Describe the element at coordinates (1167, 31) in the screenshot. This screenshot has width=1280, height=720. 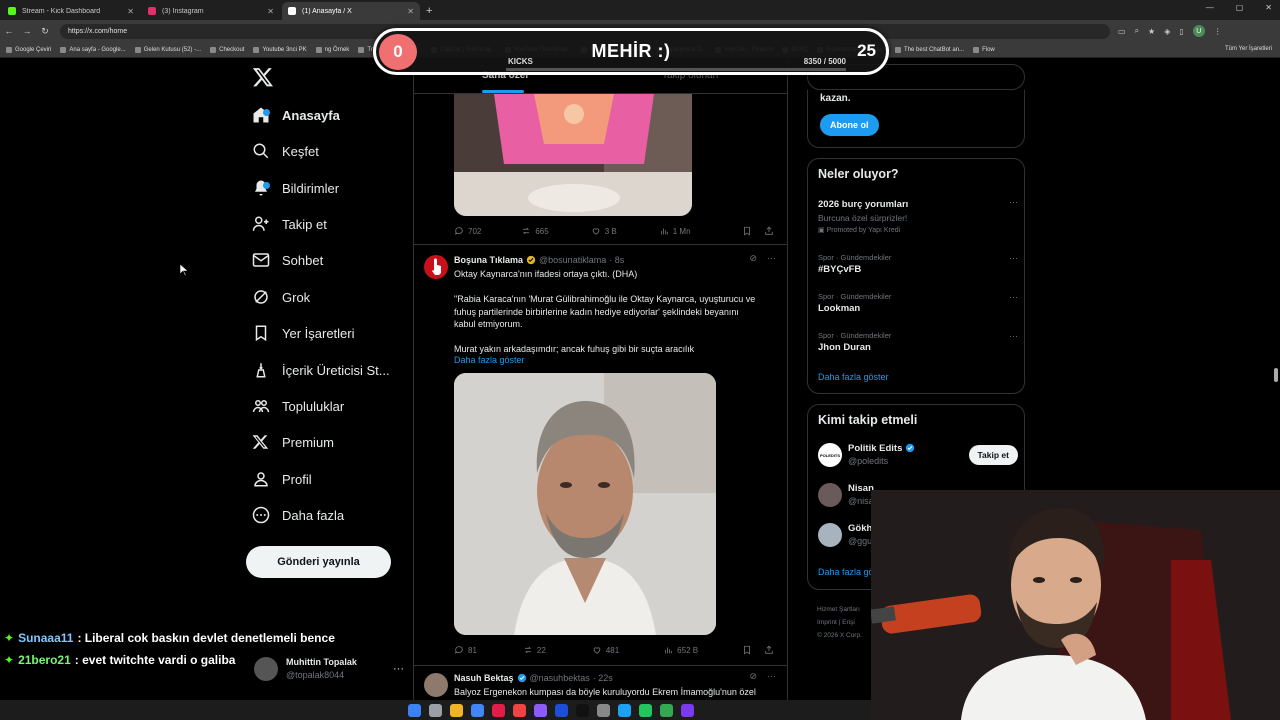
I see `extensions-icon: ◈` at that location.